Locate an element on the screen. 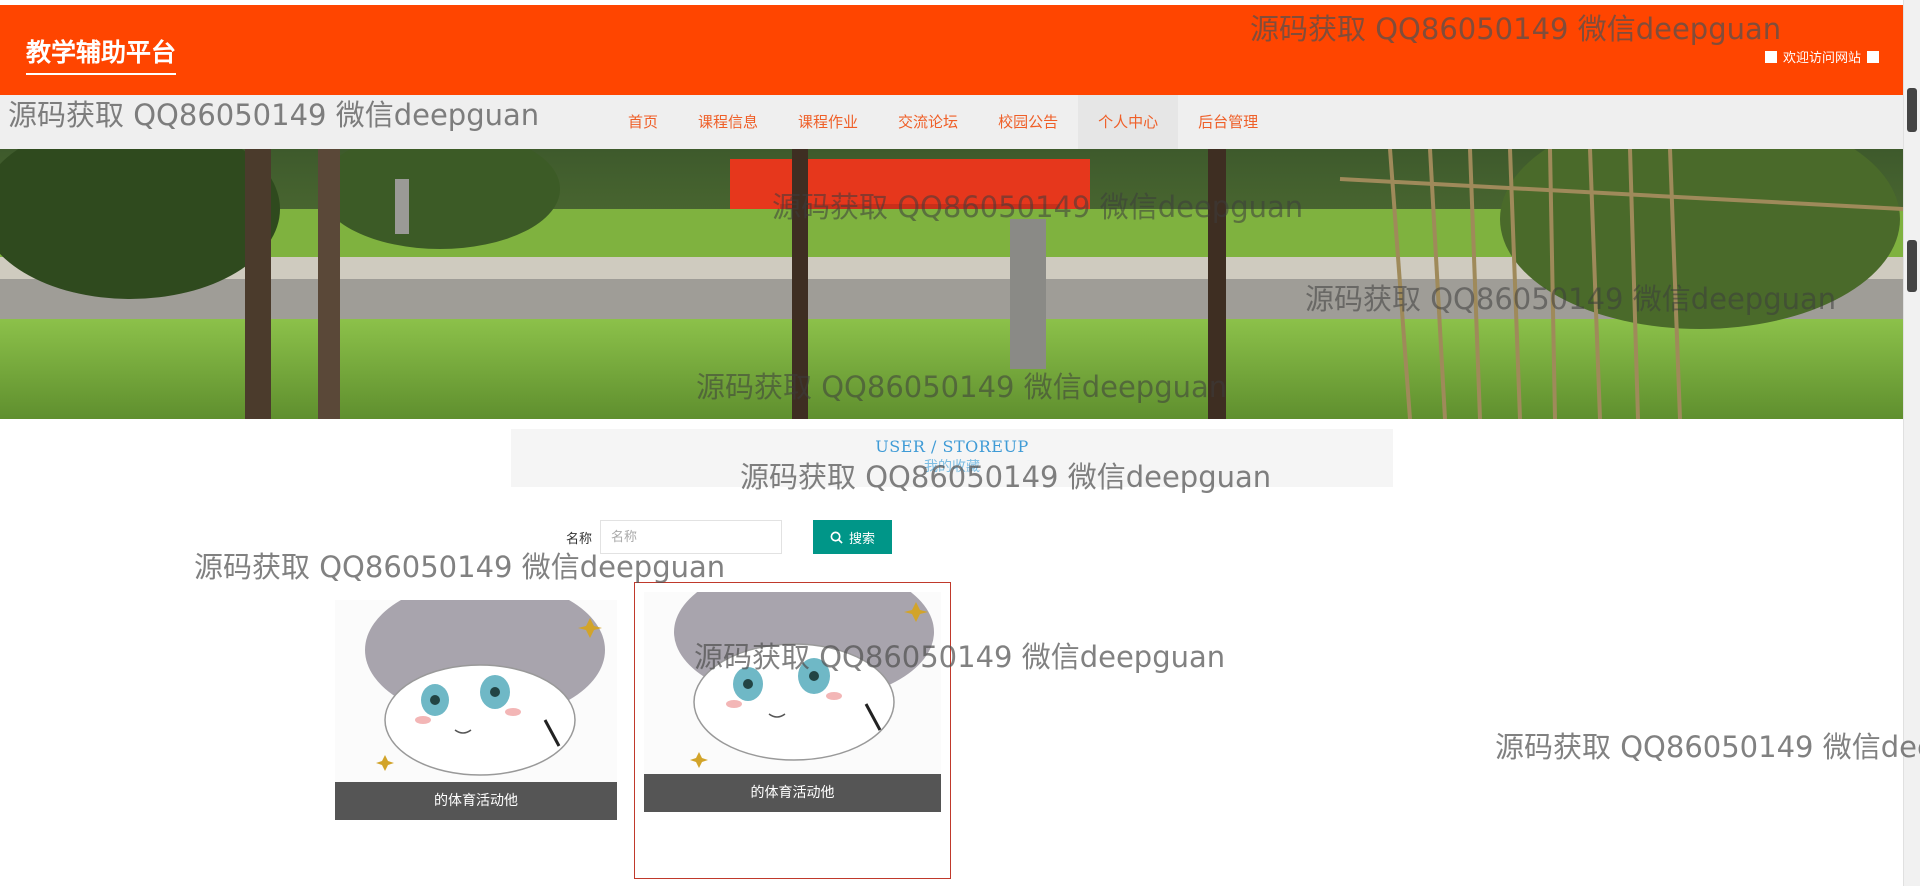  page-title: USER / STOREUP 我的收藏 is located at coordinates (952, 458).